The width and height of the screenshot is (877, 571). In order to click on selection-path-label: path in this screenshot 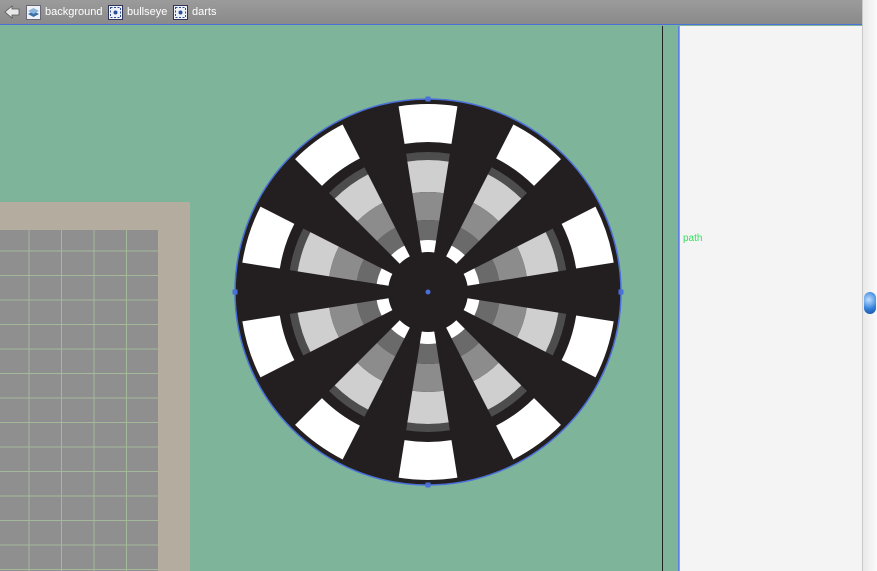, I will do `click(693, 238)`.